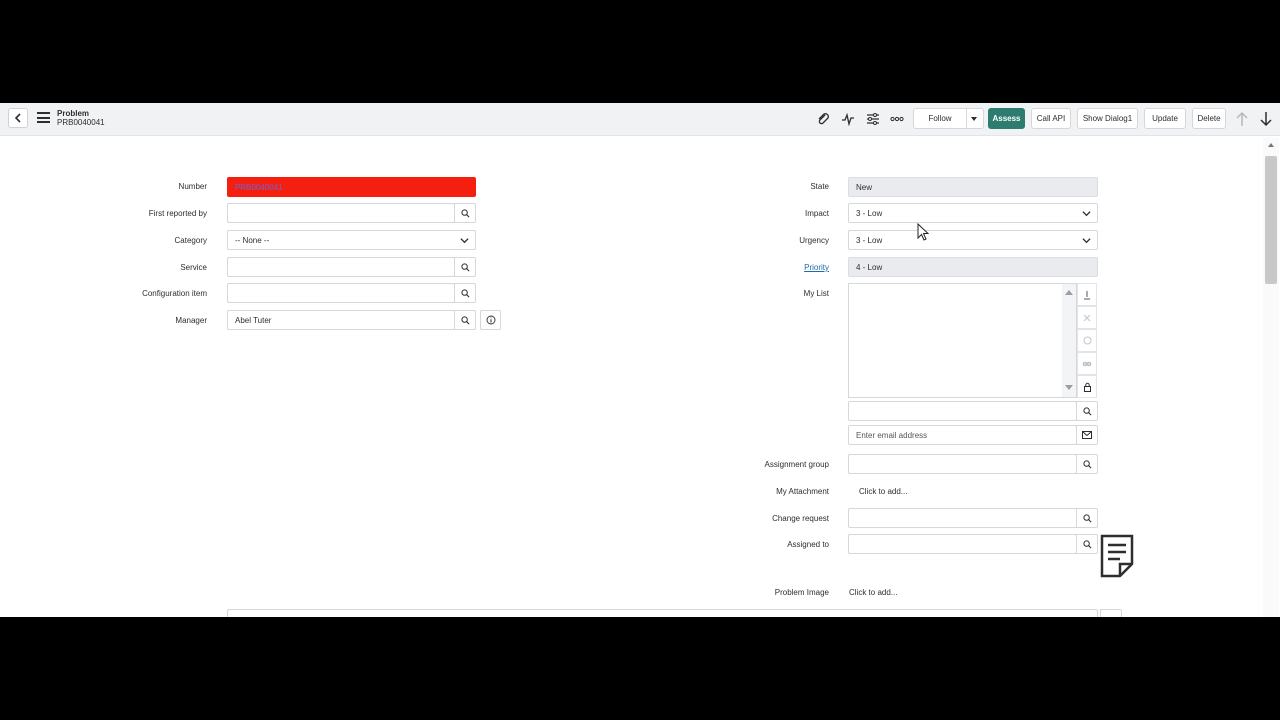 Image resolution: width=1280 pixels, height=720 pixels. I want to click on problem-image-label: Problem Image, so click(801, 592).